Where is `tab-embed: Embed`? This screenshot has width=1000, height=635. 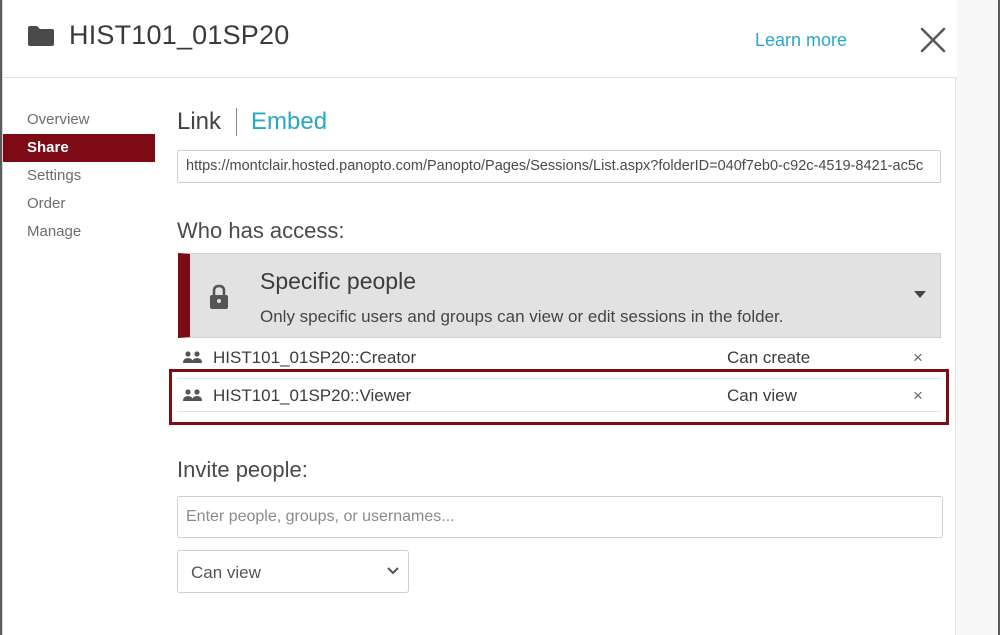 tab-embed: Embed is located at coordinates (289, 122).